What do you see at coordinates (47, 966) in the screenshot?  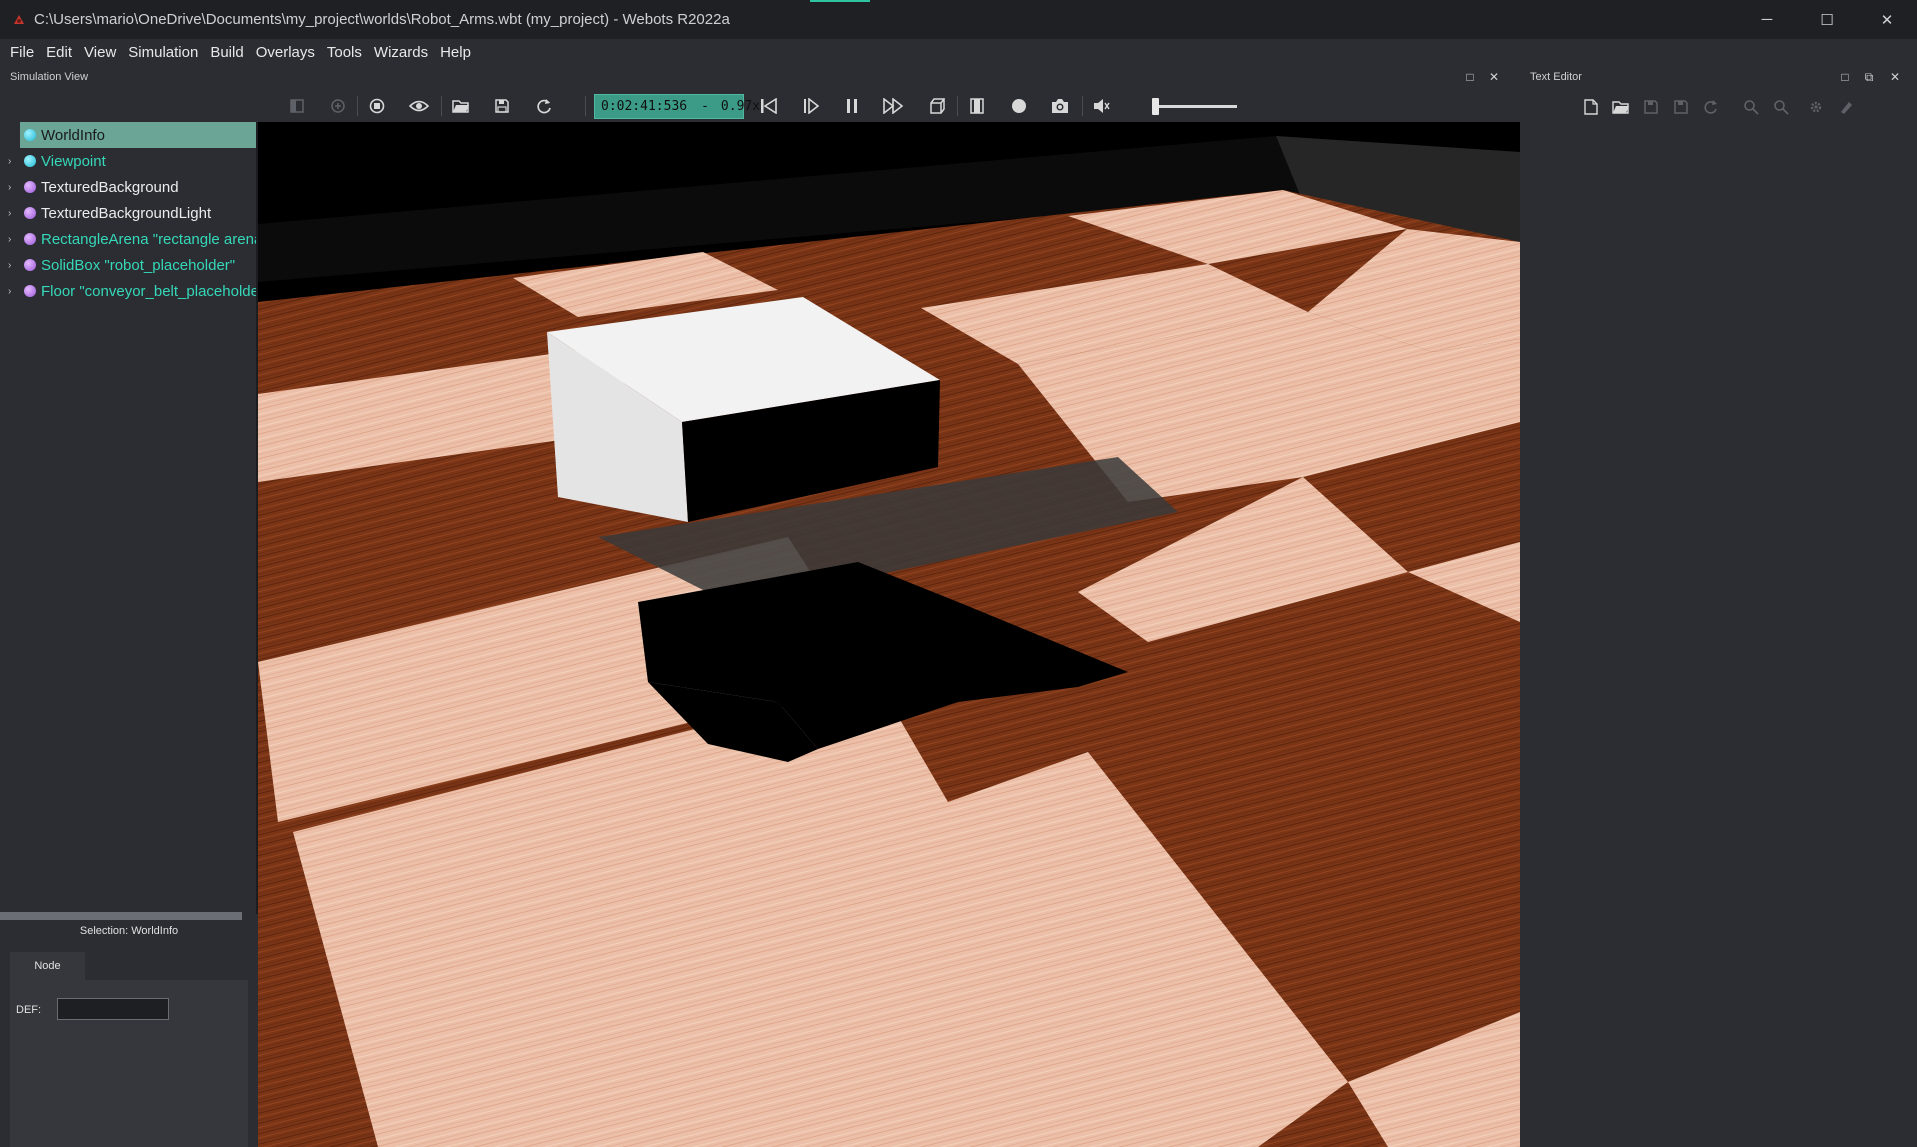 I see `tab-node: Node` at bounding box center [47, 966].